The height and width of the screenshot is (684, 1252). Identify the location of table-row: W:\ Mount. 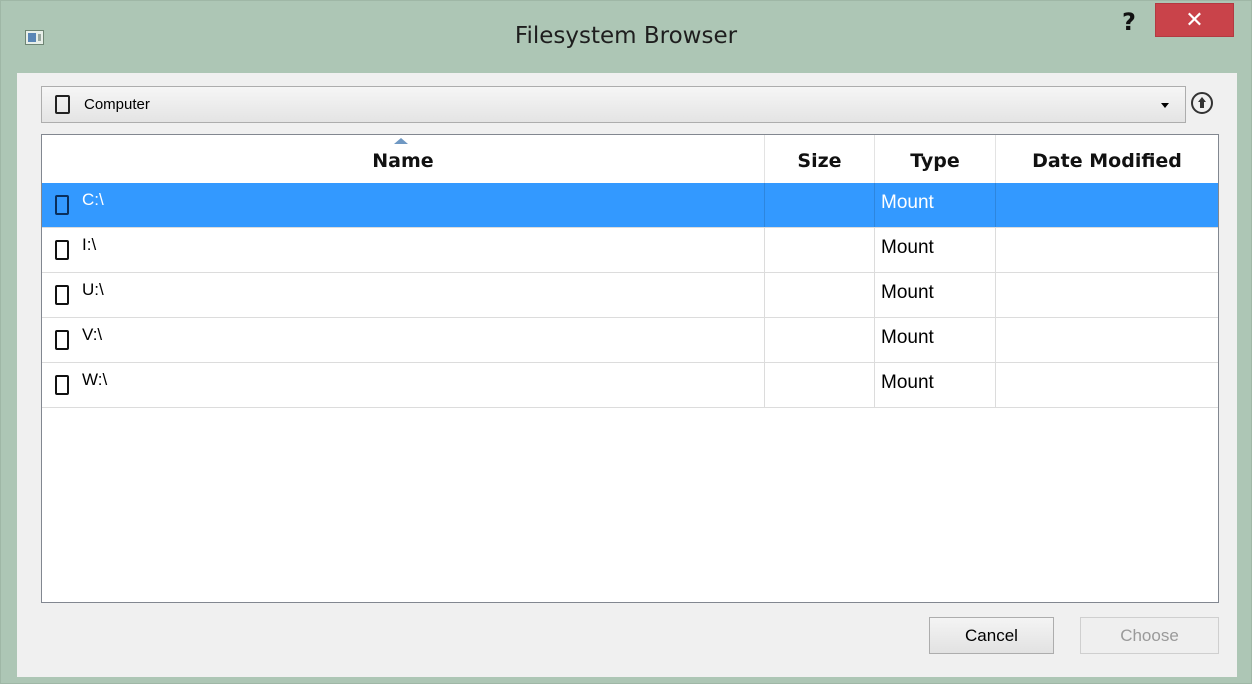
(630, 385).